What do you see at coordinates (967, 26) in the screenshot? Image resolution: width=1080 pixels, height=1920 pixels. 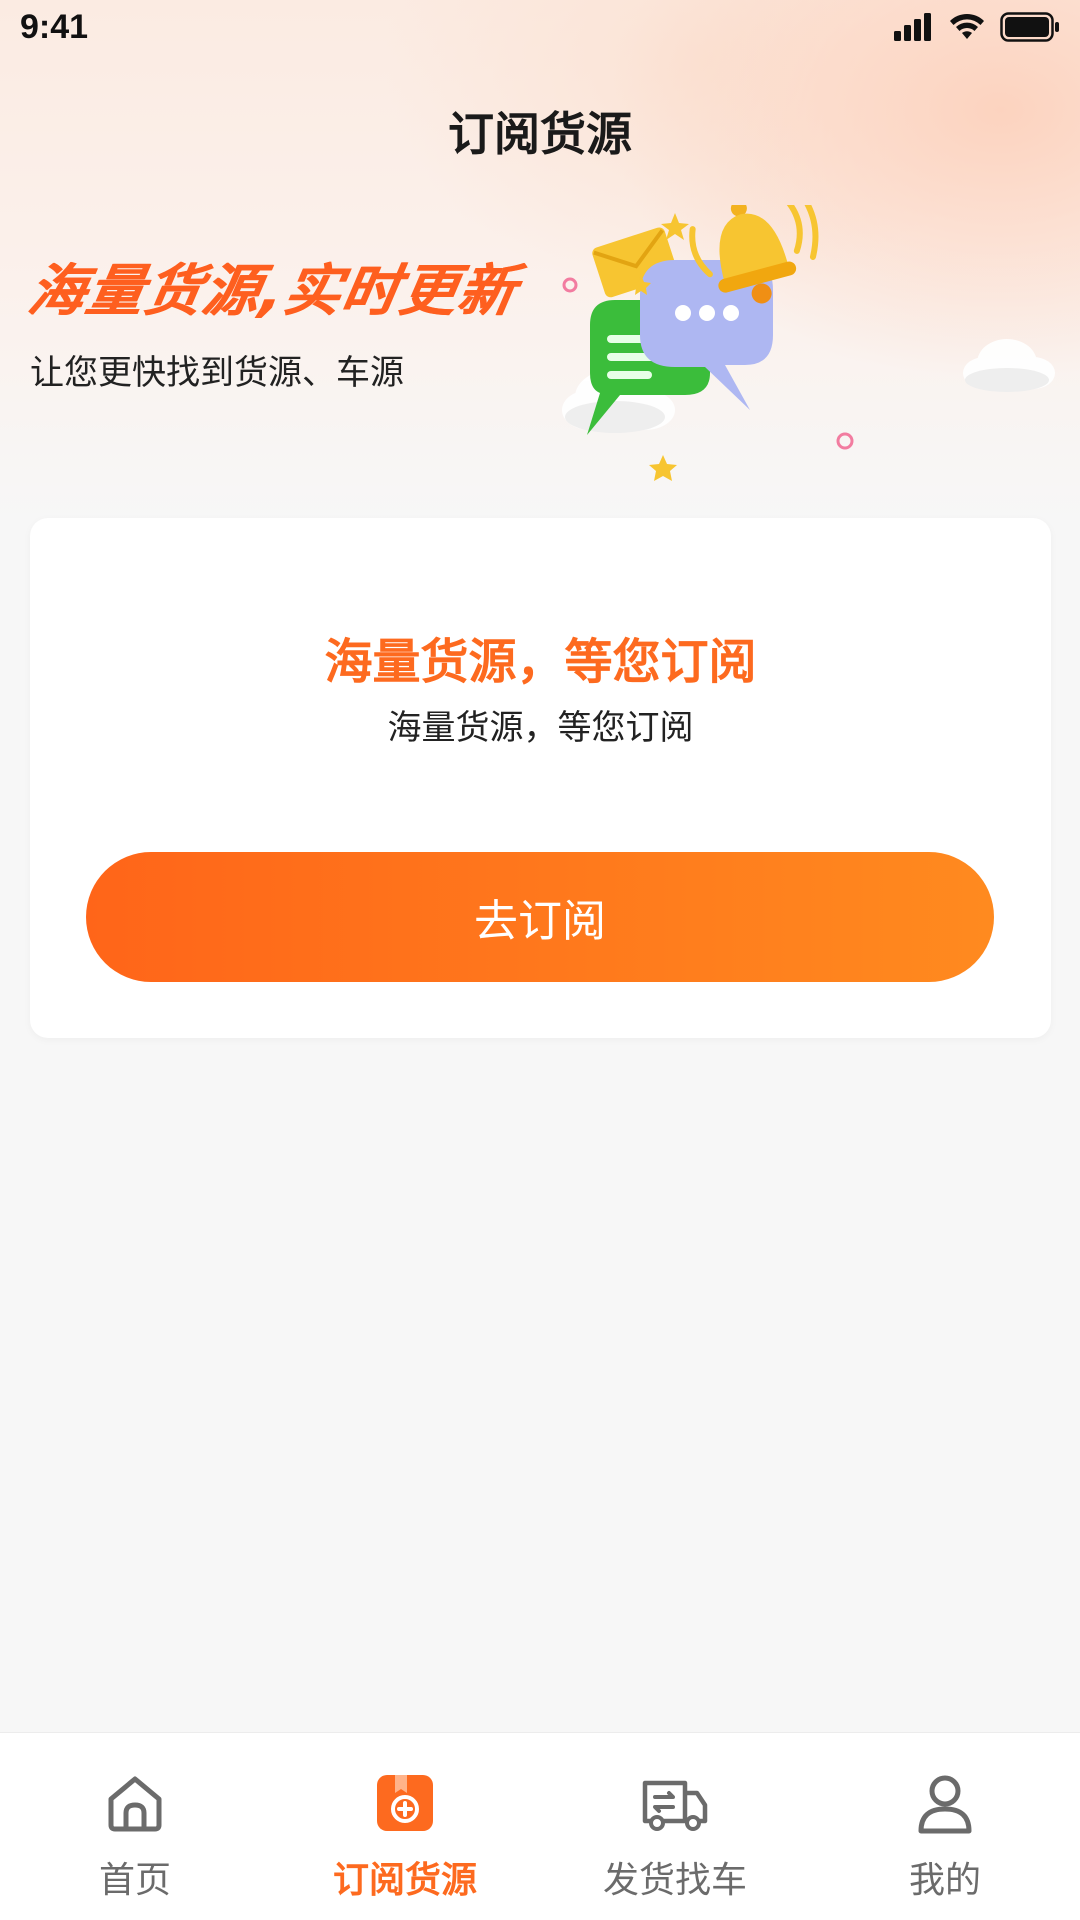 I see `wifi-icon` at bounding box center [967, 26].